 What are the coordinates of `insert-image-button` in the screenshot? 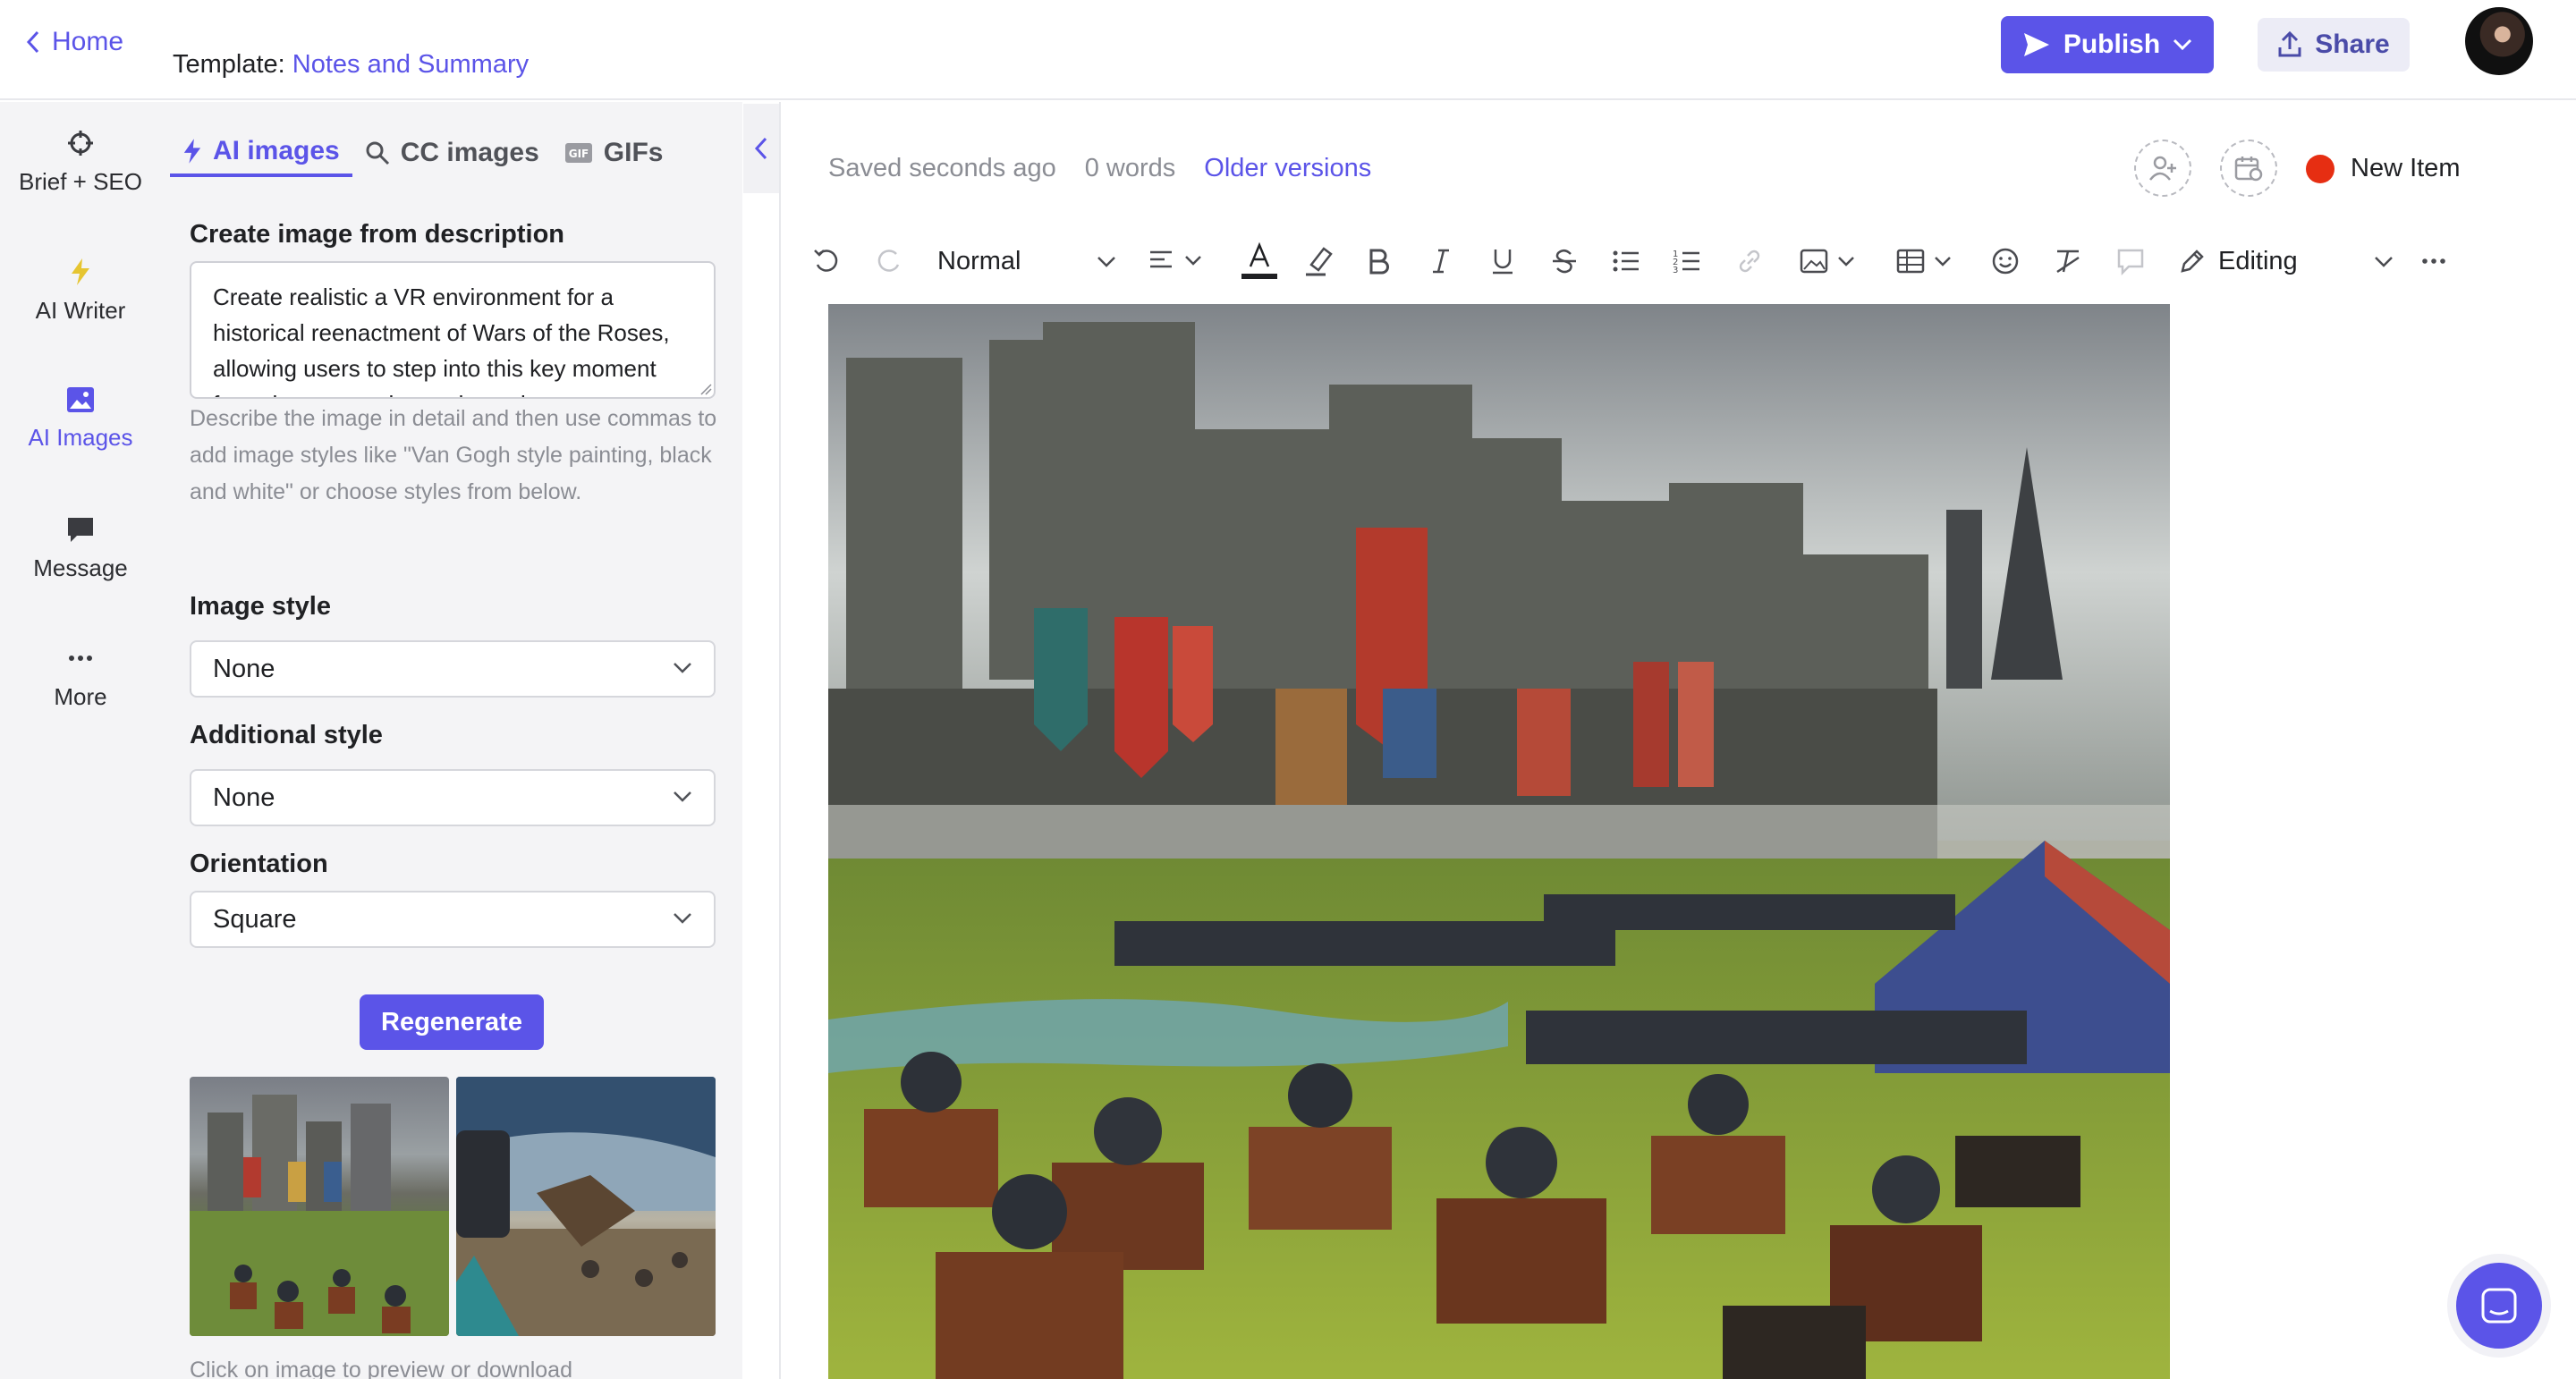 It's located at (1829, 261).